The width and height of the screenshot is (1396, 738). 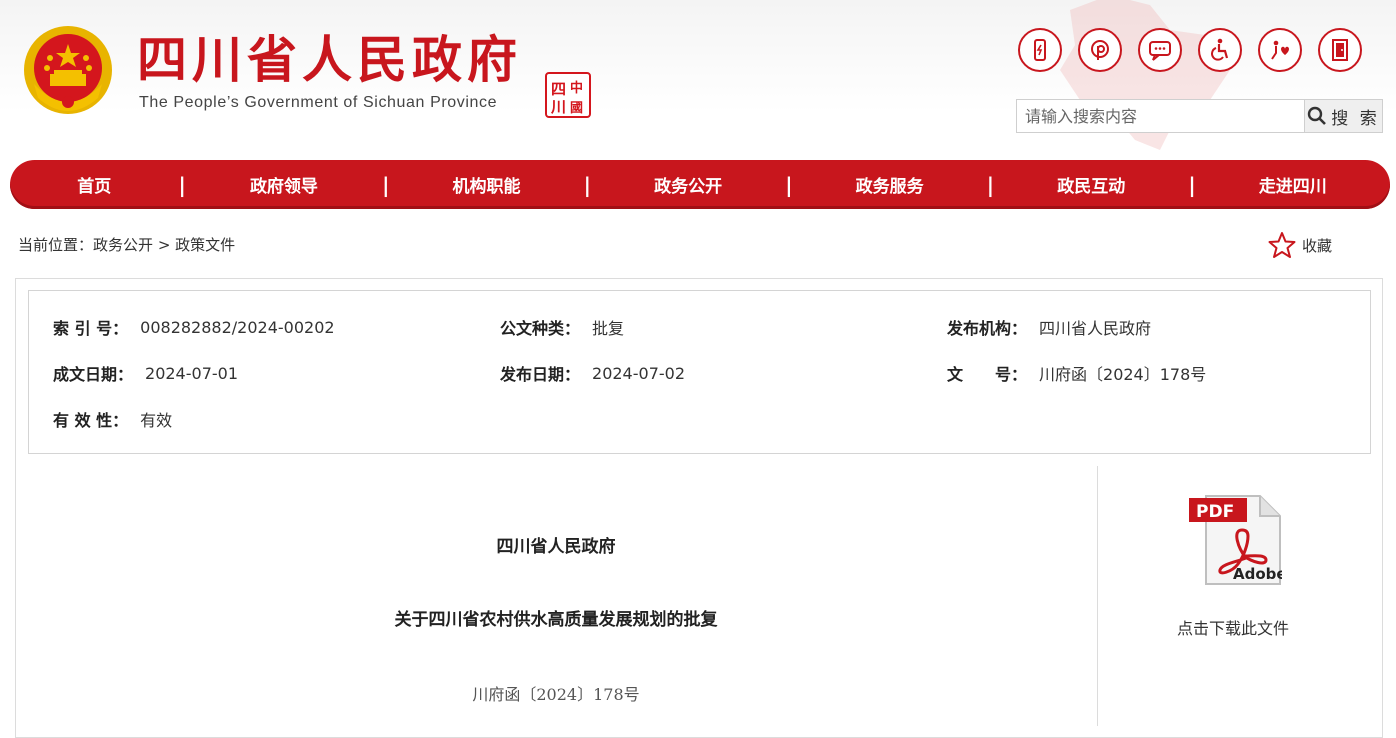 What do you see at coordinates (556, 694) in the screenshot?
I see `document-number: 川府函〔2024〕178号` at bounding box center [556, 694].